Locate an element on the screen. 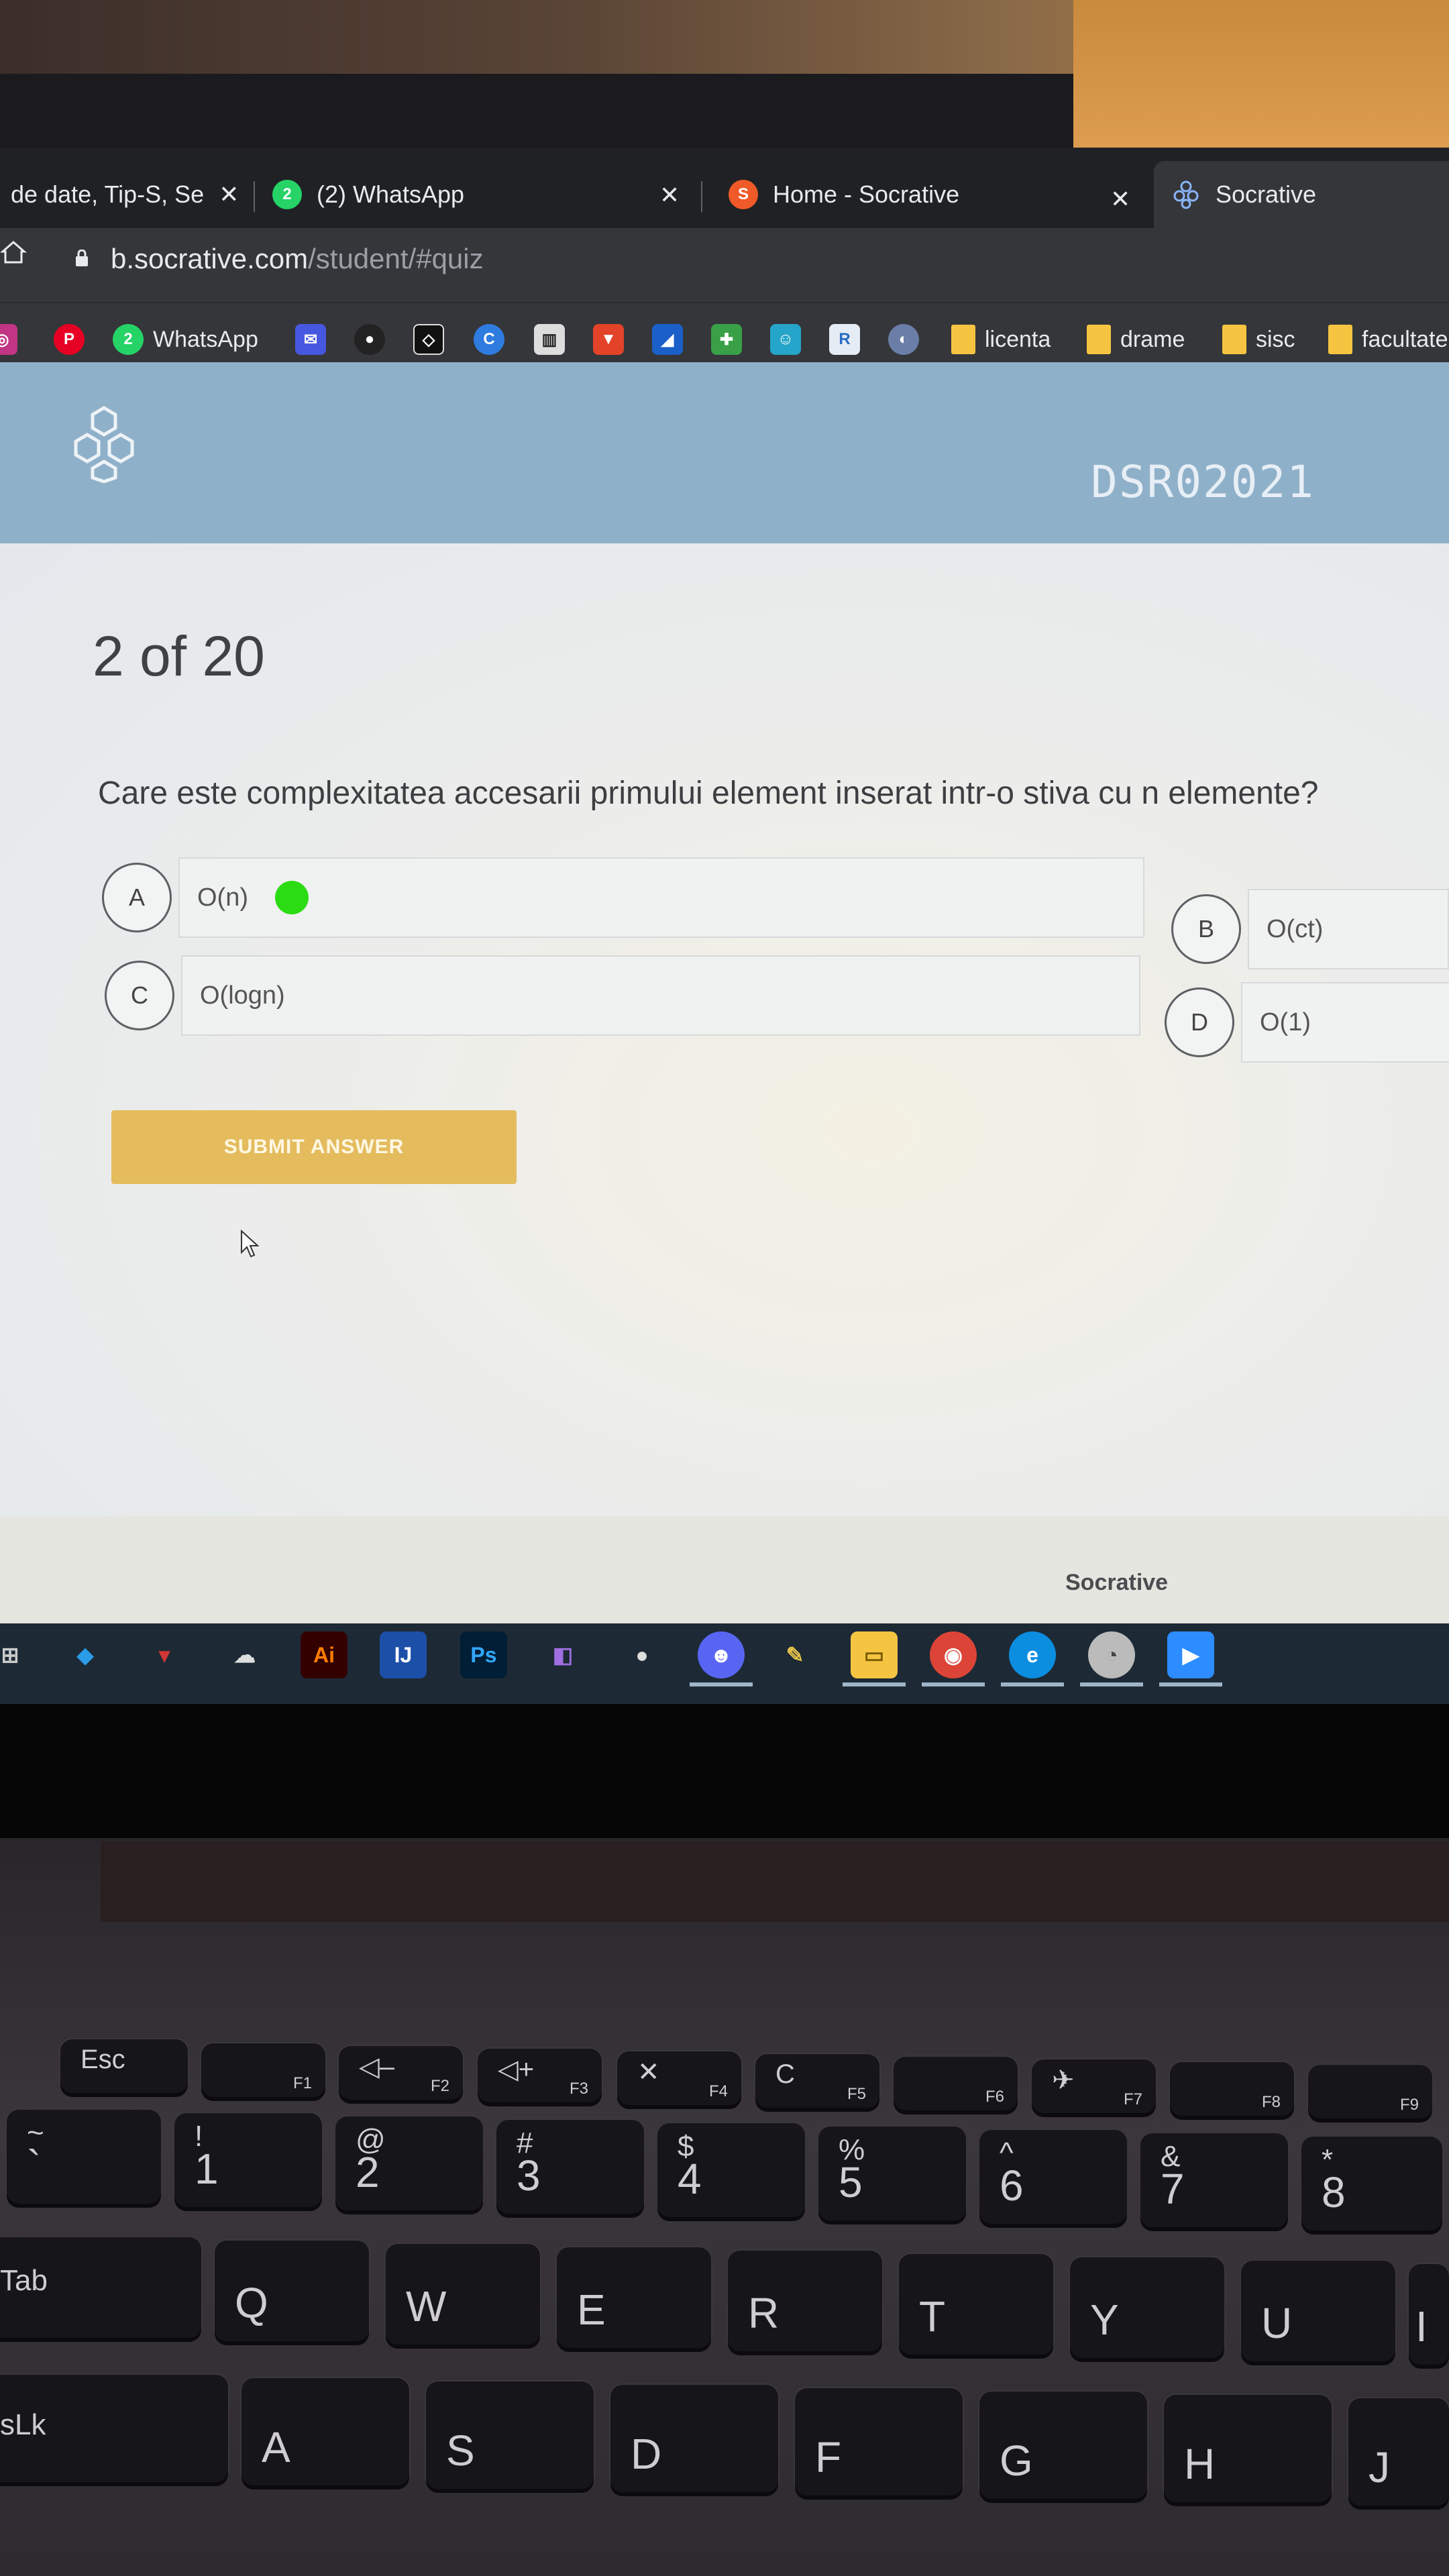  key-4: $4 is located at coordinates (731, 2170).